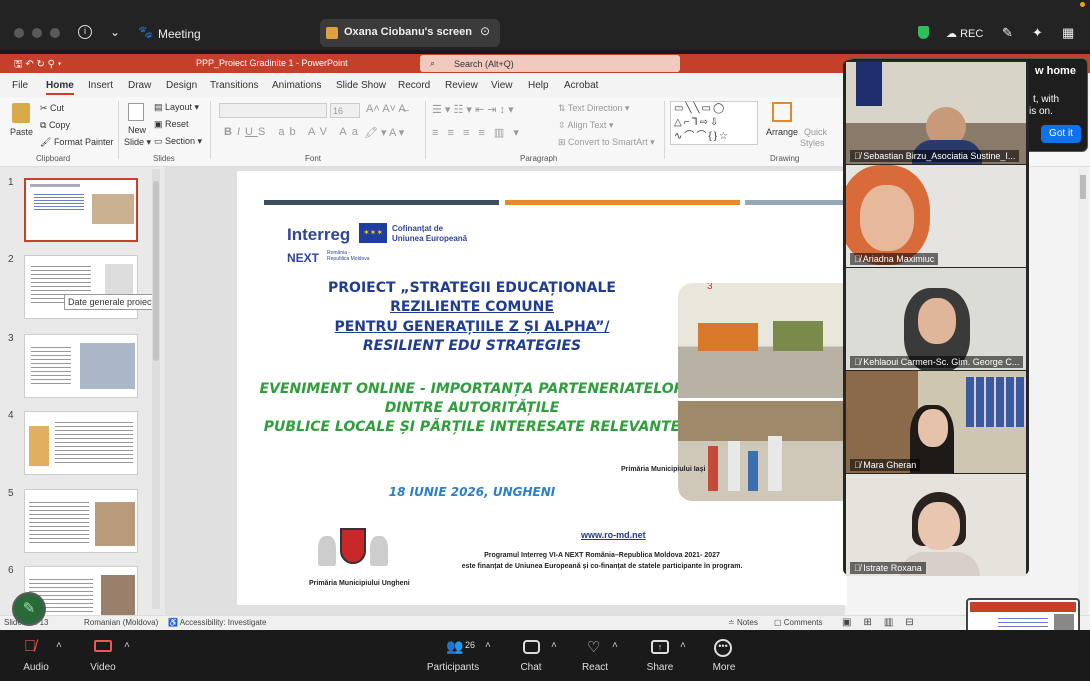 Image resolution: width=1090 pixels, height=681 pixels. Describe the element at coordinates (1061, 134) in the screenshot. I see `got-it-button: Got it` at that location.